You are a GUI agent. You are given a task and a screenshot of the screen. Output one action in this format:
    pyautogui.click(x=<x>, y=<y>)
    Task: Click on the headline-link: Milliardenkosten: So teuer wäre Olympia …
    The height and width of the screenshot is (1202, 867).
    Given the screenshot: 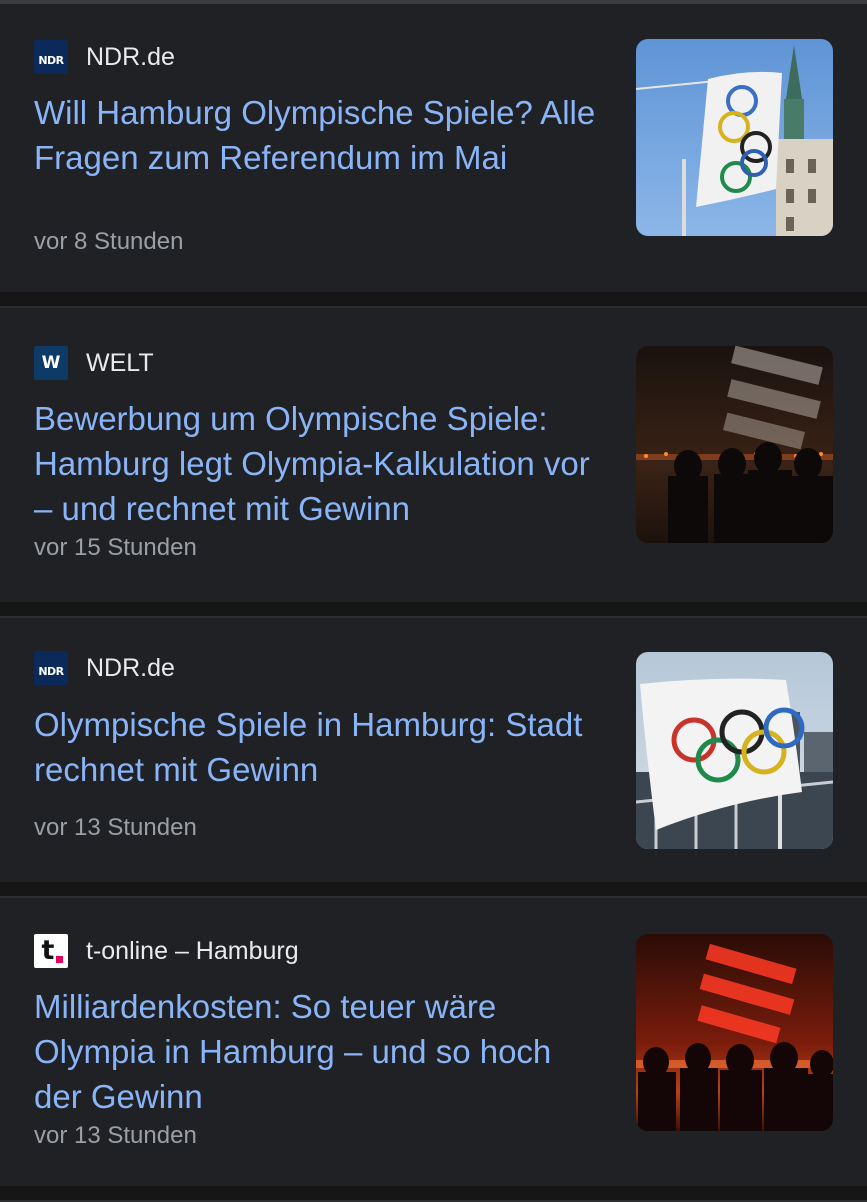 What is the action you would take?
    pyautogui.click(x=319, y=1051)
    